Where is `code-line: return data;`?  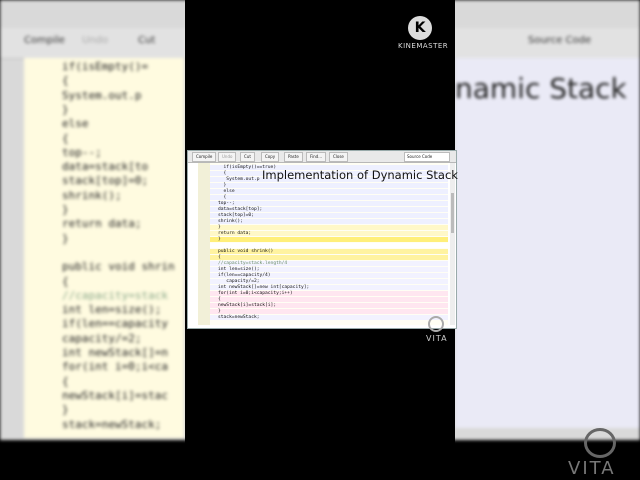
code-line: return data; is located at coordinates (329, 233).